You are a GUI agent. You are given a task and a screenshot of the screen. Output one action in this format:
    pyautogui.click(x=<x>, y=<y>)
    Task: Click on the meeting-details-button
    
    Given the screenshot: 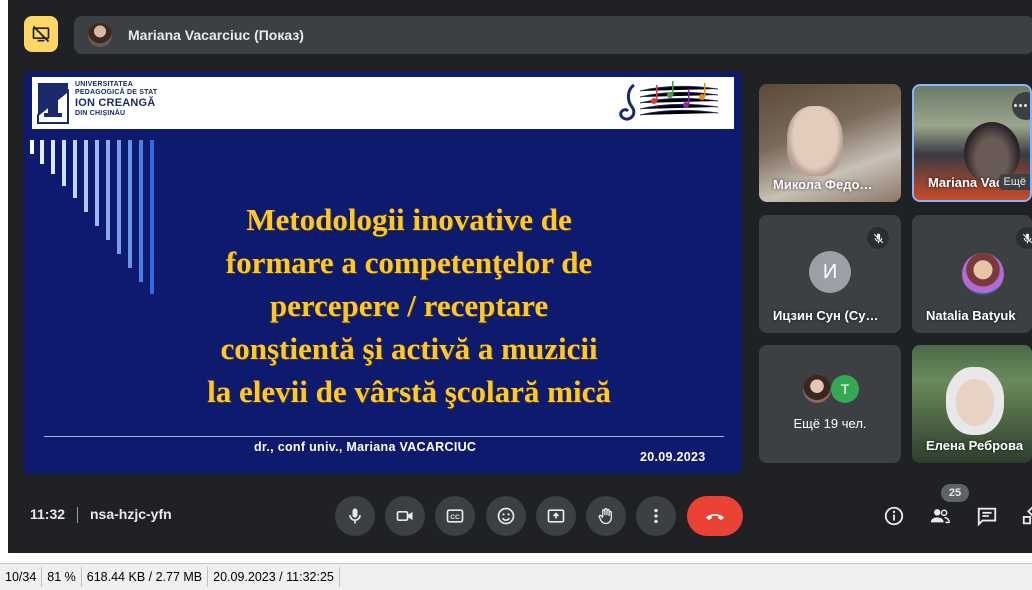 What is the action you would take?
    pyautogui.click(x=894, y=516)
    